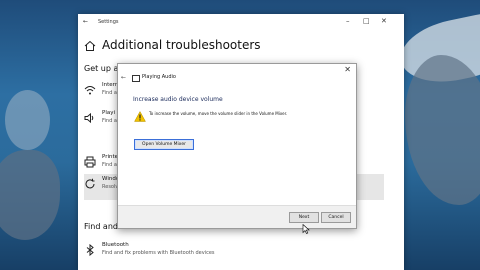  Describe the element at coordinates (181, 45) in the screenshot. I see `page-title: Additional troubleshooters` at that location.